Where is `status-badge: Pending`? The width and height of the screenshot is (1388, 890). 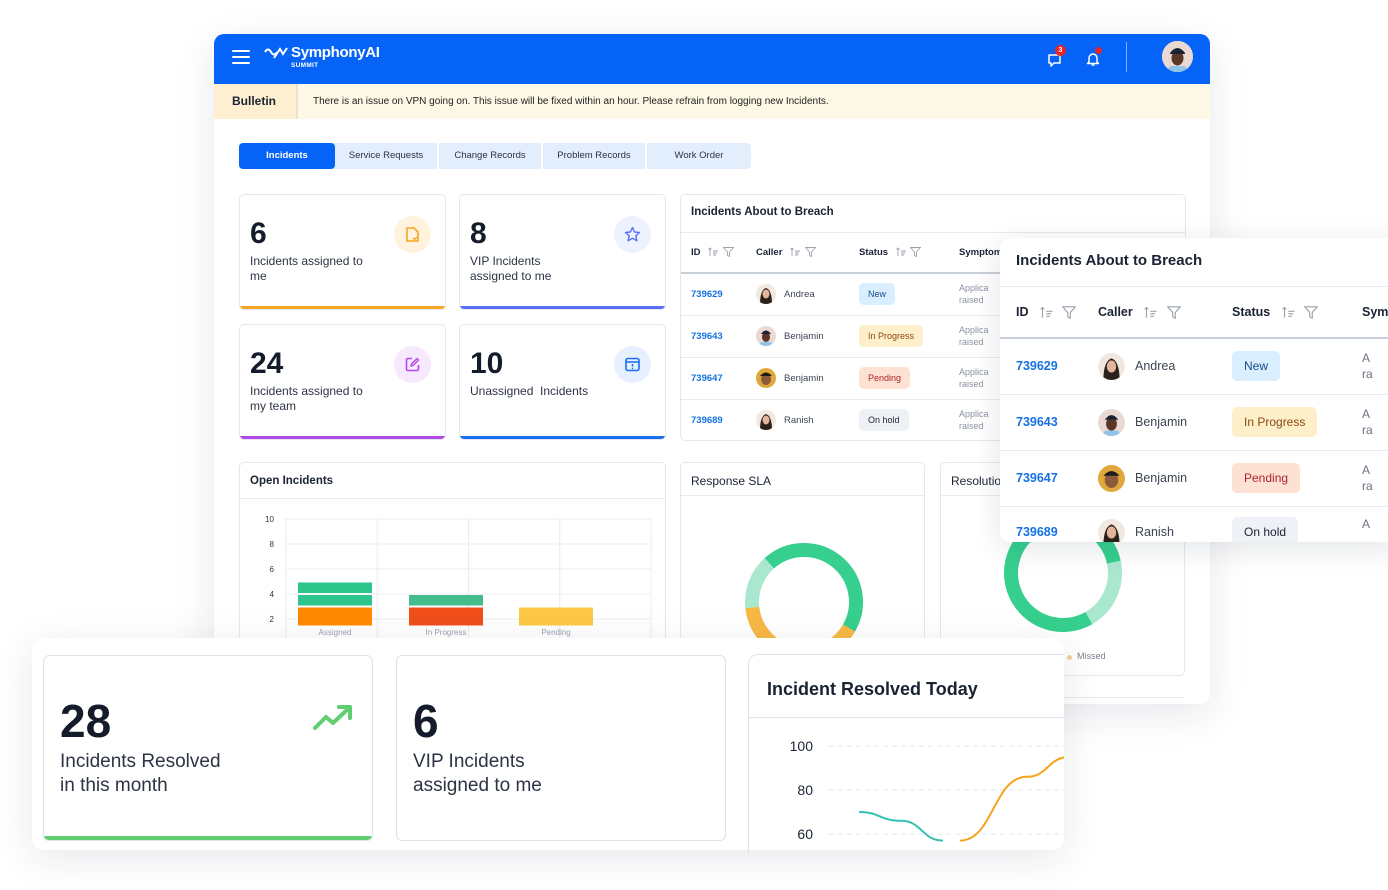 status-badge: Pending is located at coordinates (1266, 478).